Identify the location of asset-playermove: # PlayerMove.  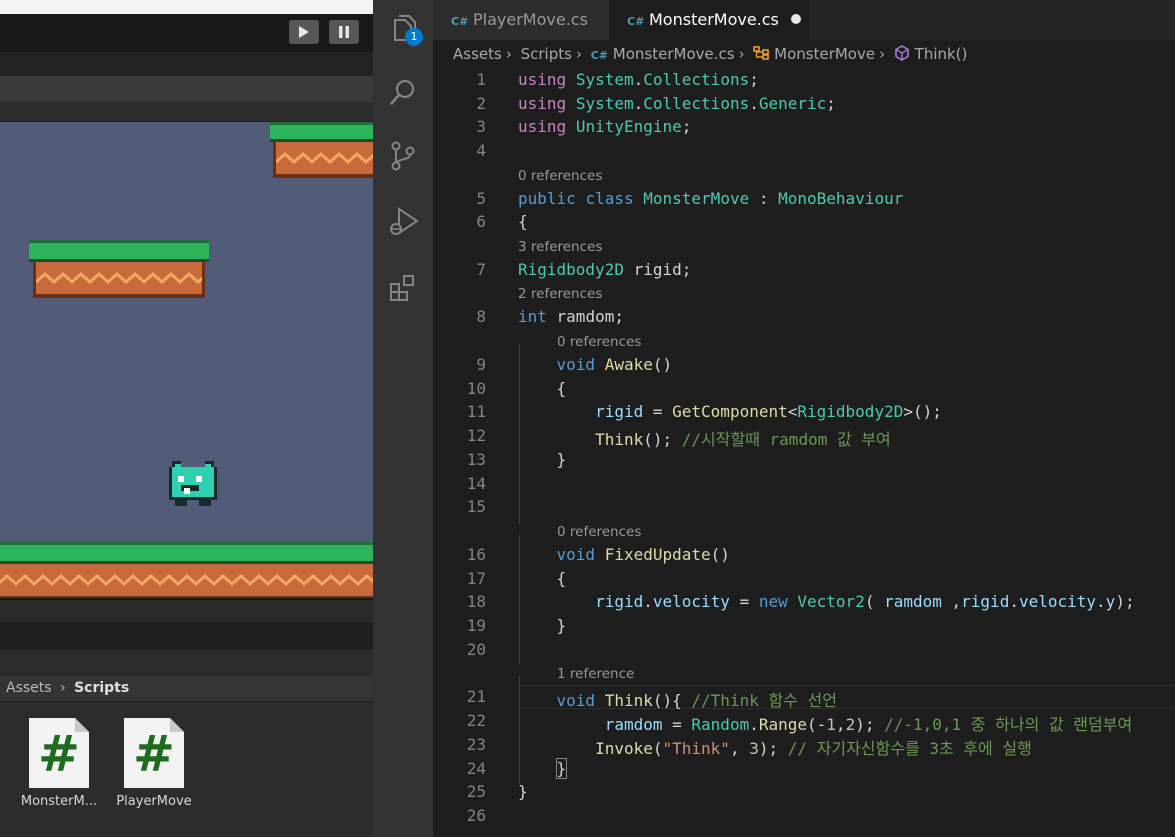
(154, 763).